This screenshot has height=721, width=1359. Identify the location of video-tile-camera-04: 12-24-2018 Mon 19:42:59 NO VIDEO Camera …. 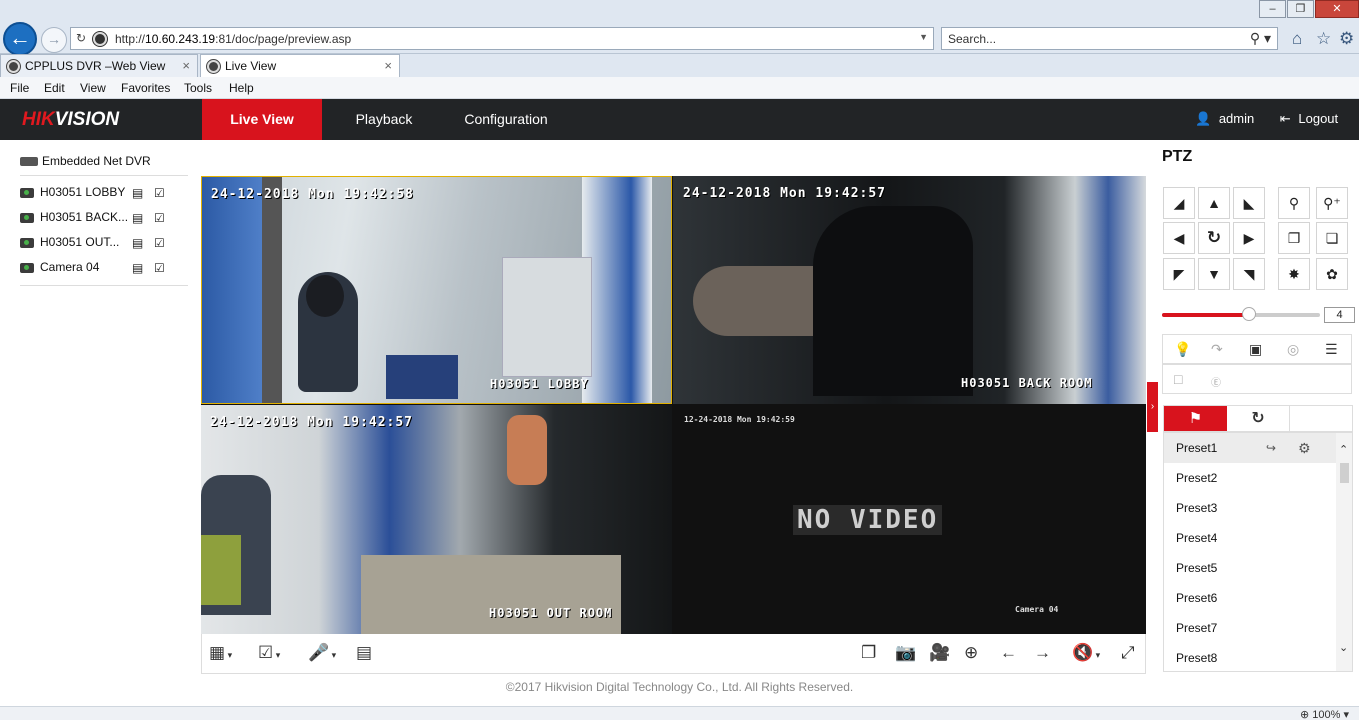
(909, 519).